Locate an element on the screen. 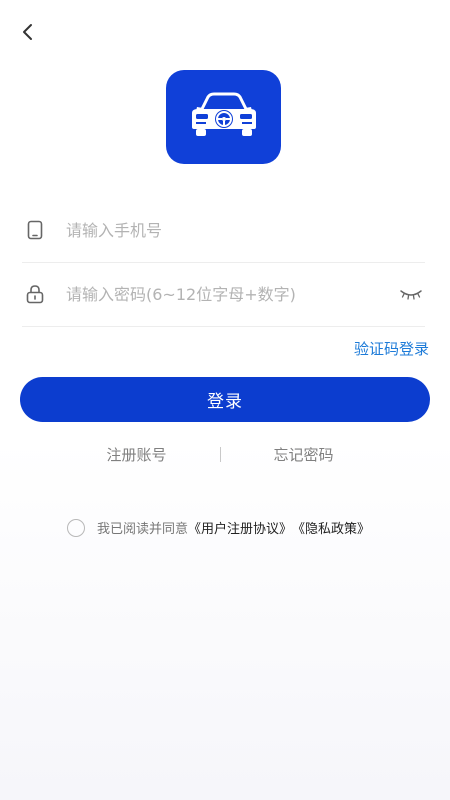 This screenshot has width=450, height=800. password-field-row is located at coordinates (223, 294).